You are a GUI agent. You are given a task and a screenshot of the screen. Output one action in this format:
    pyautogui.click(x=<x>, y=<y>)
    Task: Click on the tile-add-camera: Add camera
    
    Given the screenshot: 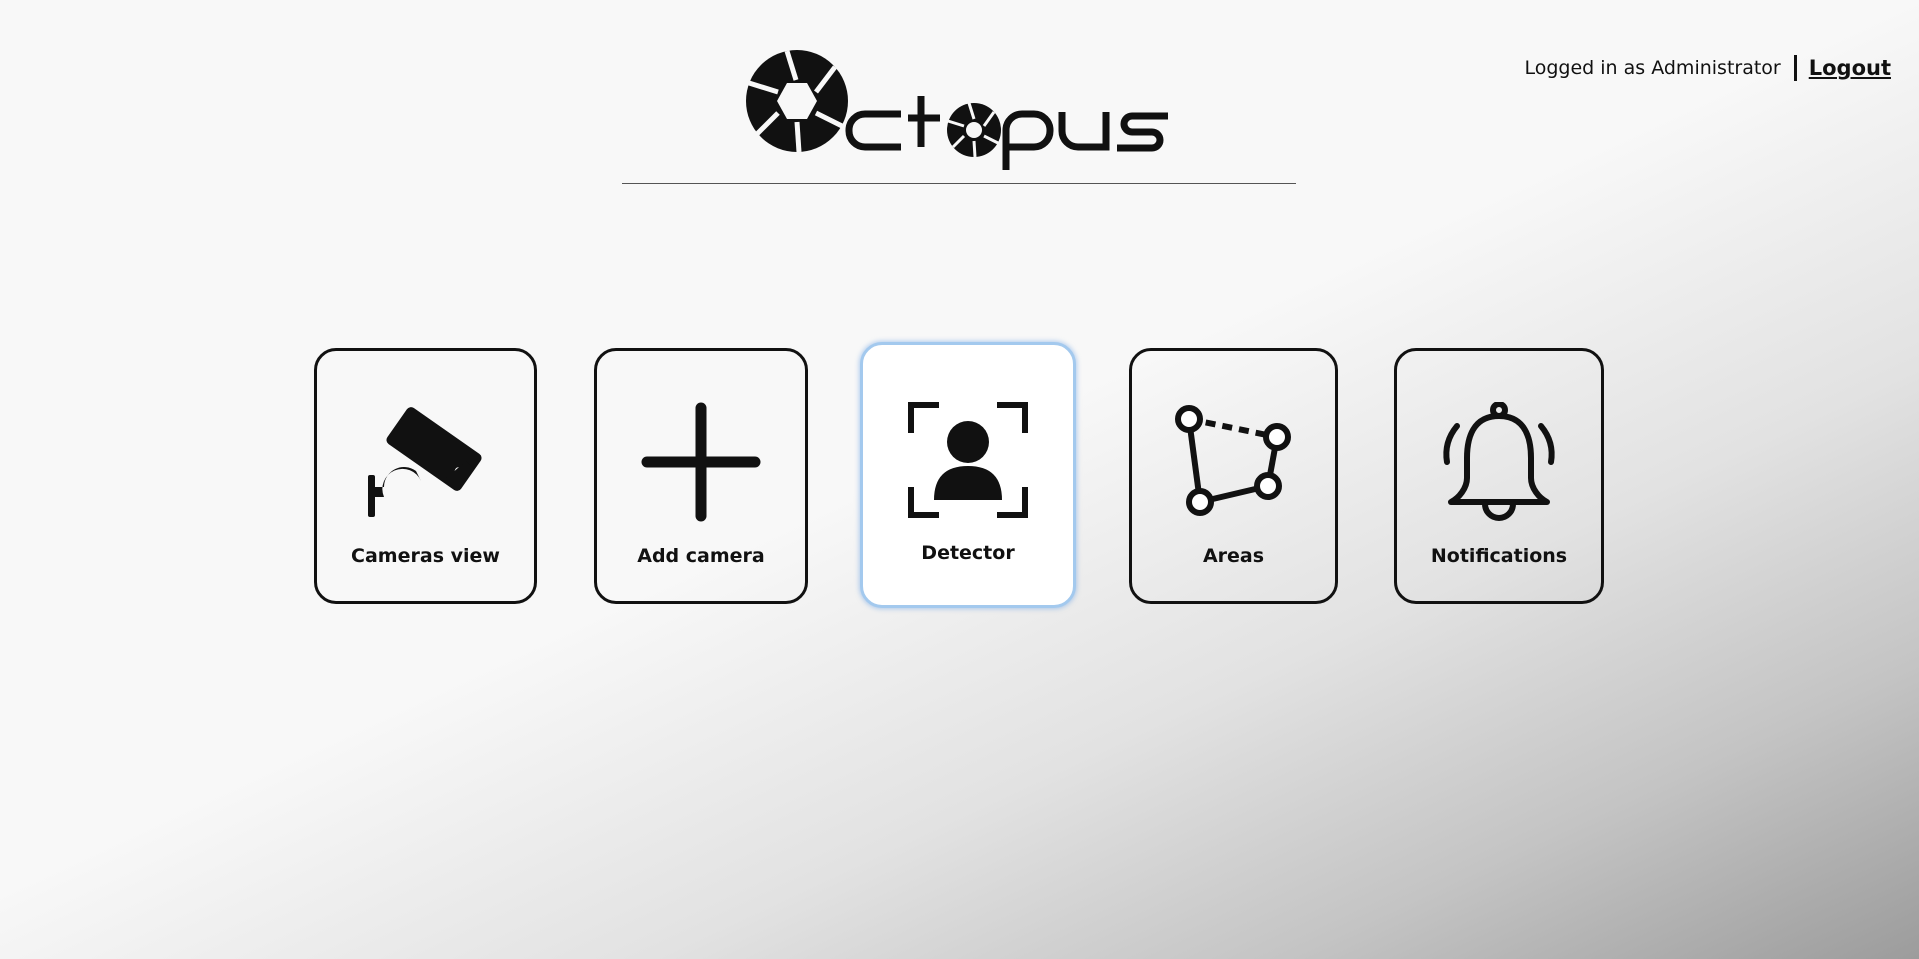 What is the action you would take?
    pyautogui.click(x=701, y=476)
    